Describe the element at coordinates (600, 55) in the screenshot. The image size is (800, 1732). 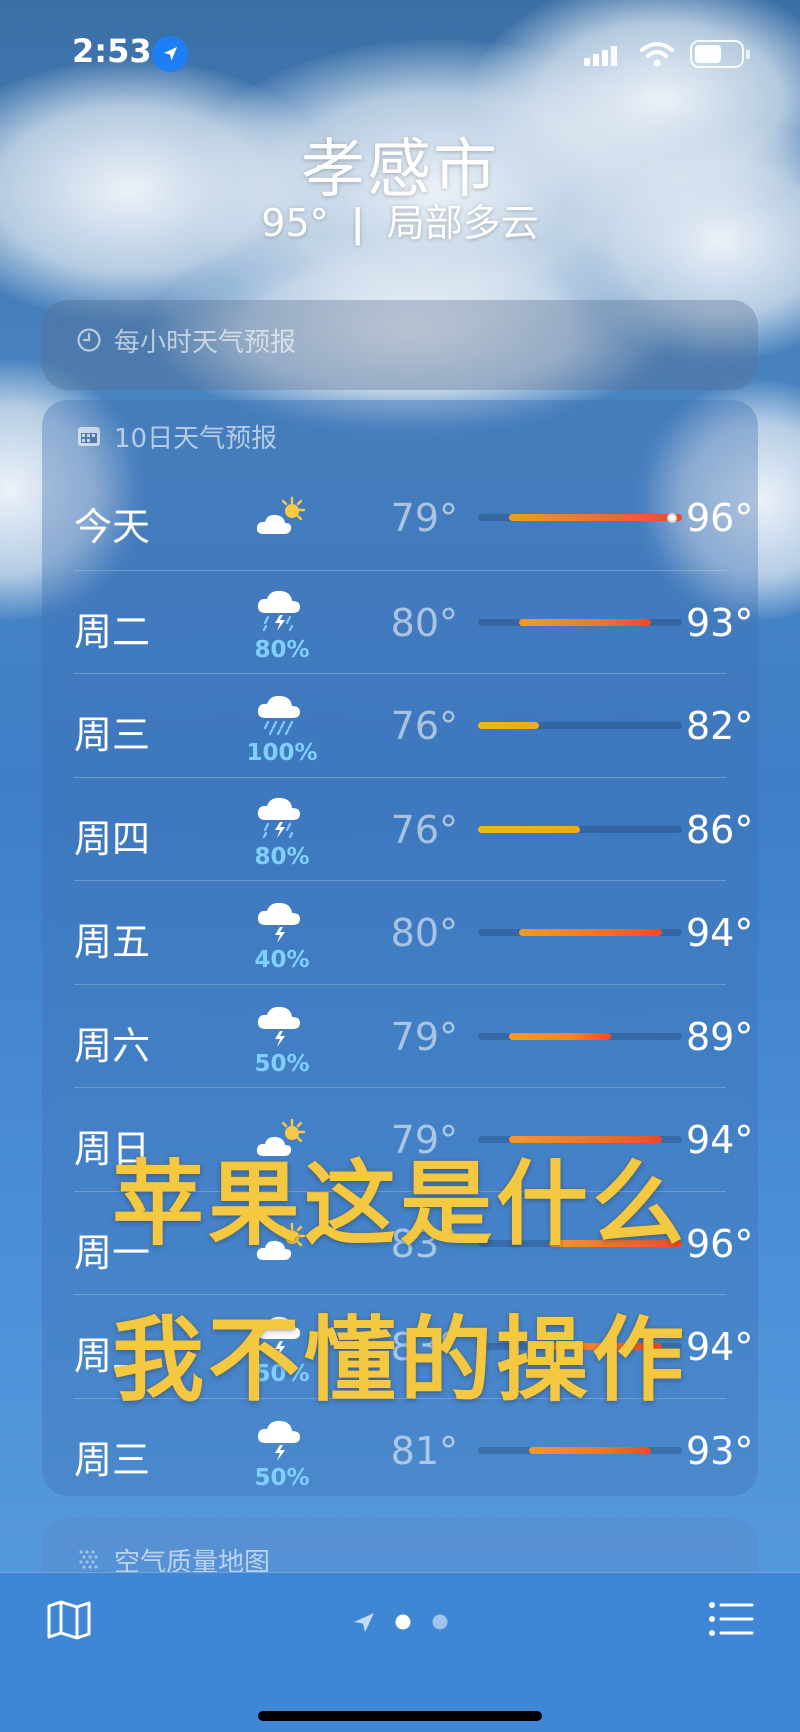
I see `cellular-signal-icon` at that location.